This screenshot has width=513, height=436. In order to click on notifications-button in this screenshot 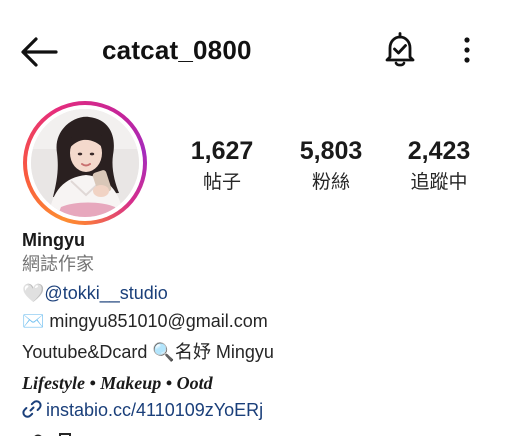, I will do `click(400, 50)`.